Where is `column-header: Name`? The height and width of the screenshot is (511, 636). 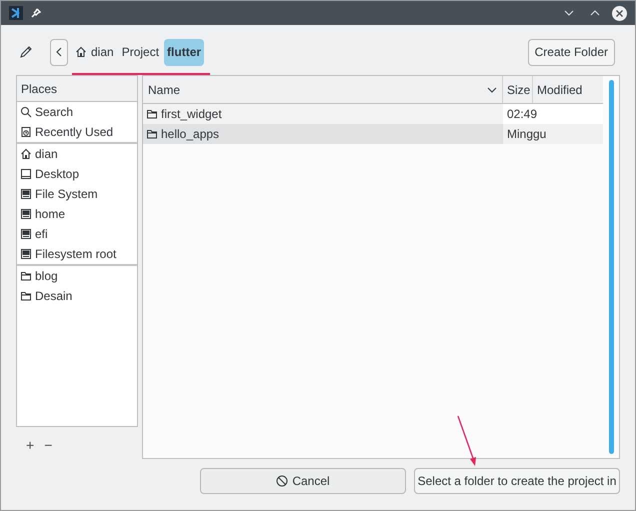 column-header: Name is located at coordinates (323, 89).